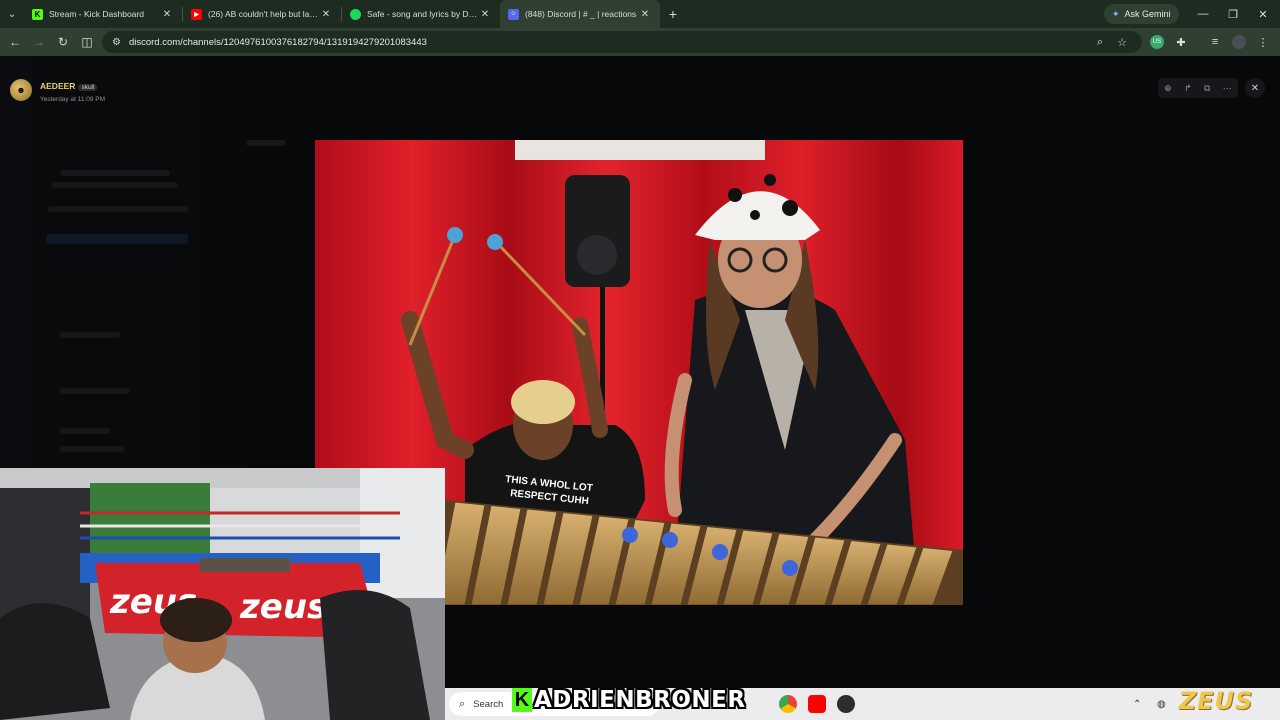 Image resolution: width=1280 pixels, height=720 pixels. Describe the element at coordinates (1181, 42) in the screenshot. I see `extensions-puzzle-icon: ✚` at that location.